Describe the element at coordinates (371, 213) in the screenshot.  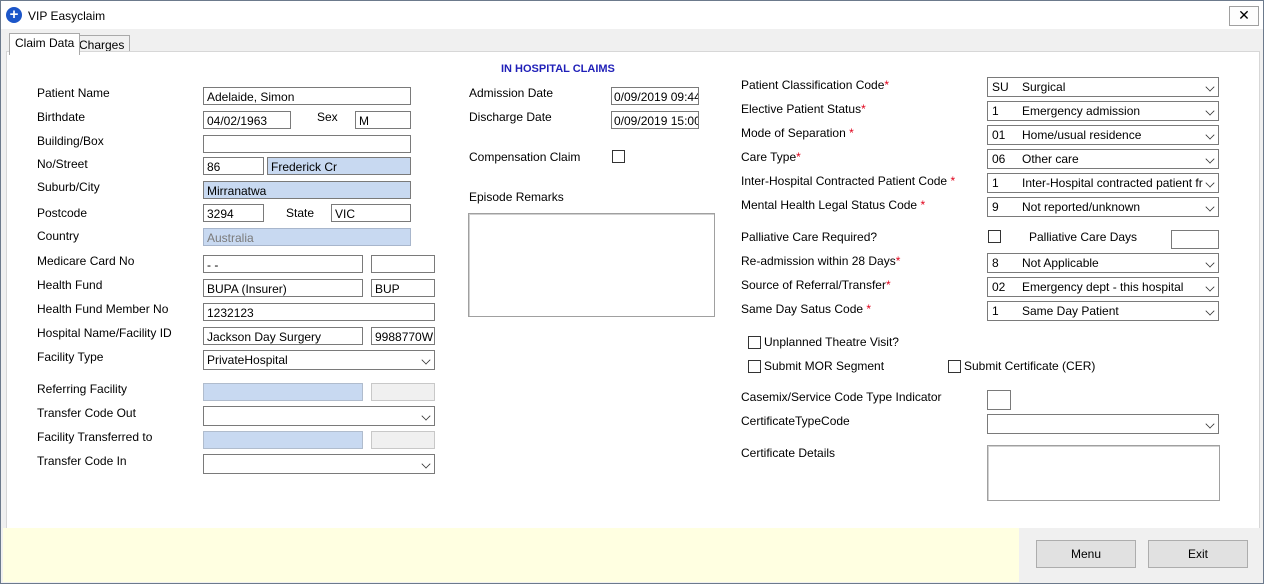
I see `state-input: VIC` at that location.